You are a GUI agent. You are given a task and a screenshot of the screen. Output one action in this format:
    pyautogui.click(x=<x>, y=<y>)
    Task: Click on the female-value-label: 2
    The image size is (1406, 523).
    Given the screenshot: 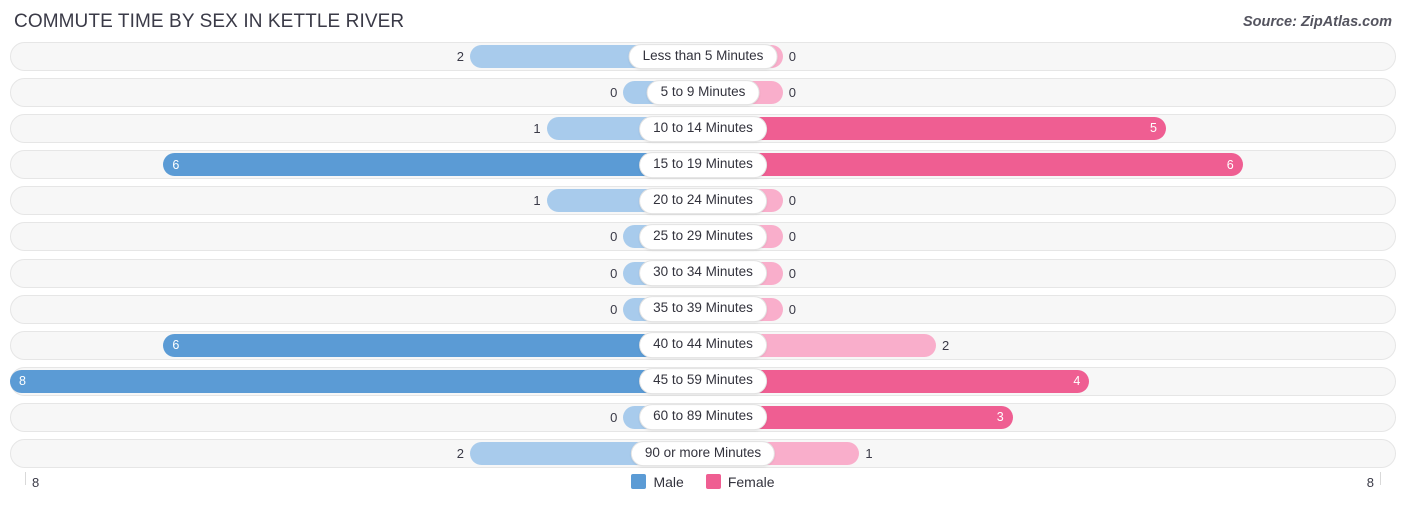 What is the action you would take?
    pyautogui.click(x=946, y=345)
    